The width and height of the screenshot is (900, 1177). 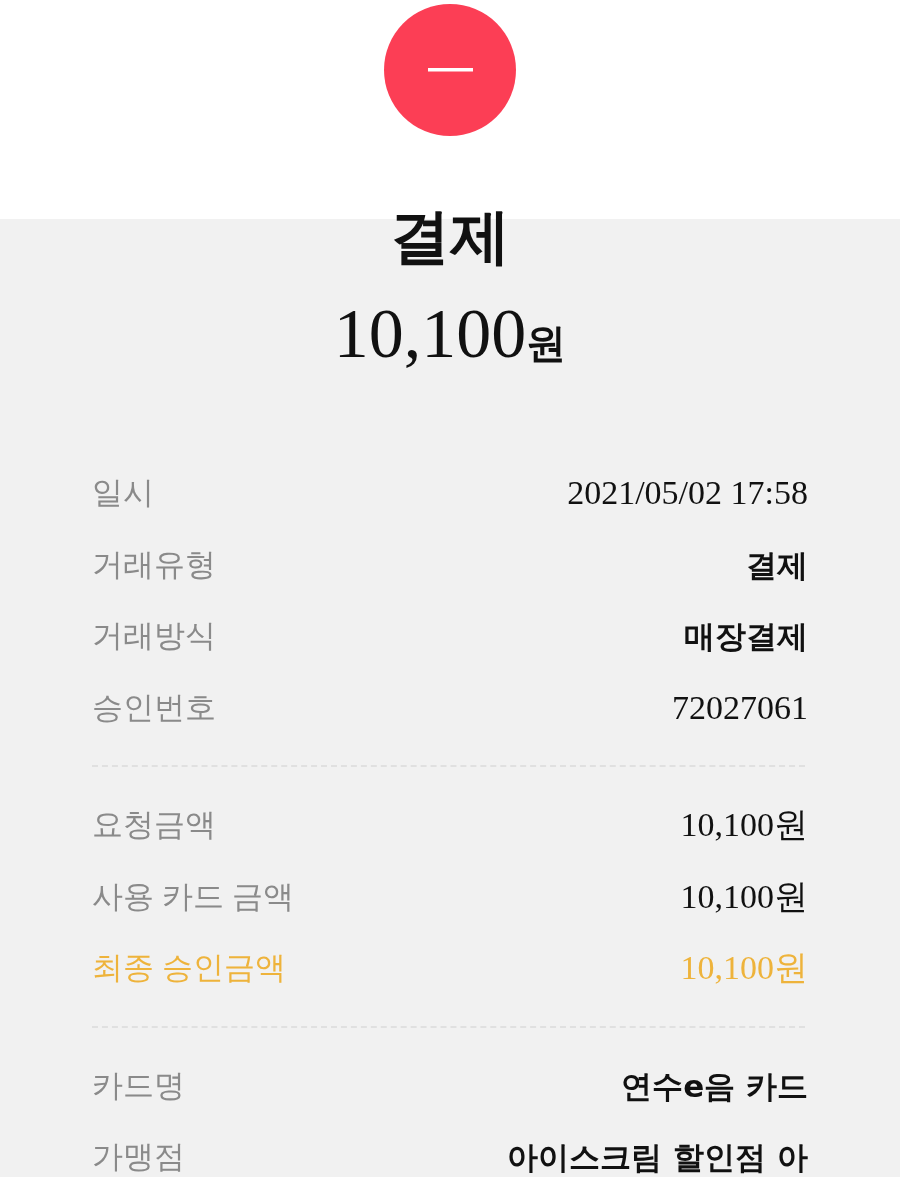 What do you see at coordinates (657, 1157) in the screenshot?
I see `detail-value: 아이스크림 할인점 아` at bounding box center [657, 1157].